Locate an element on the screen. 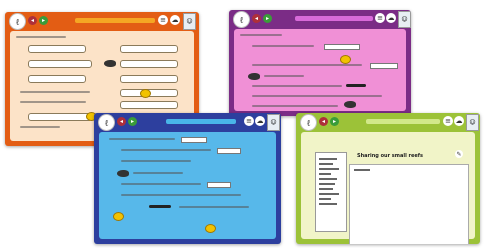  page-title: Sharing our small reefs is located at coordinates (390, 156).